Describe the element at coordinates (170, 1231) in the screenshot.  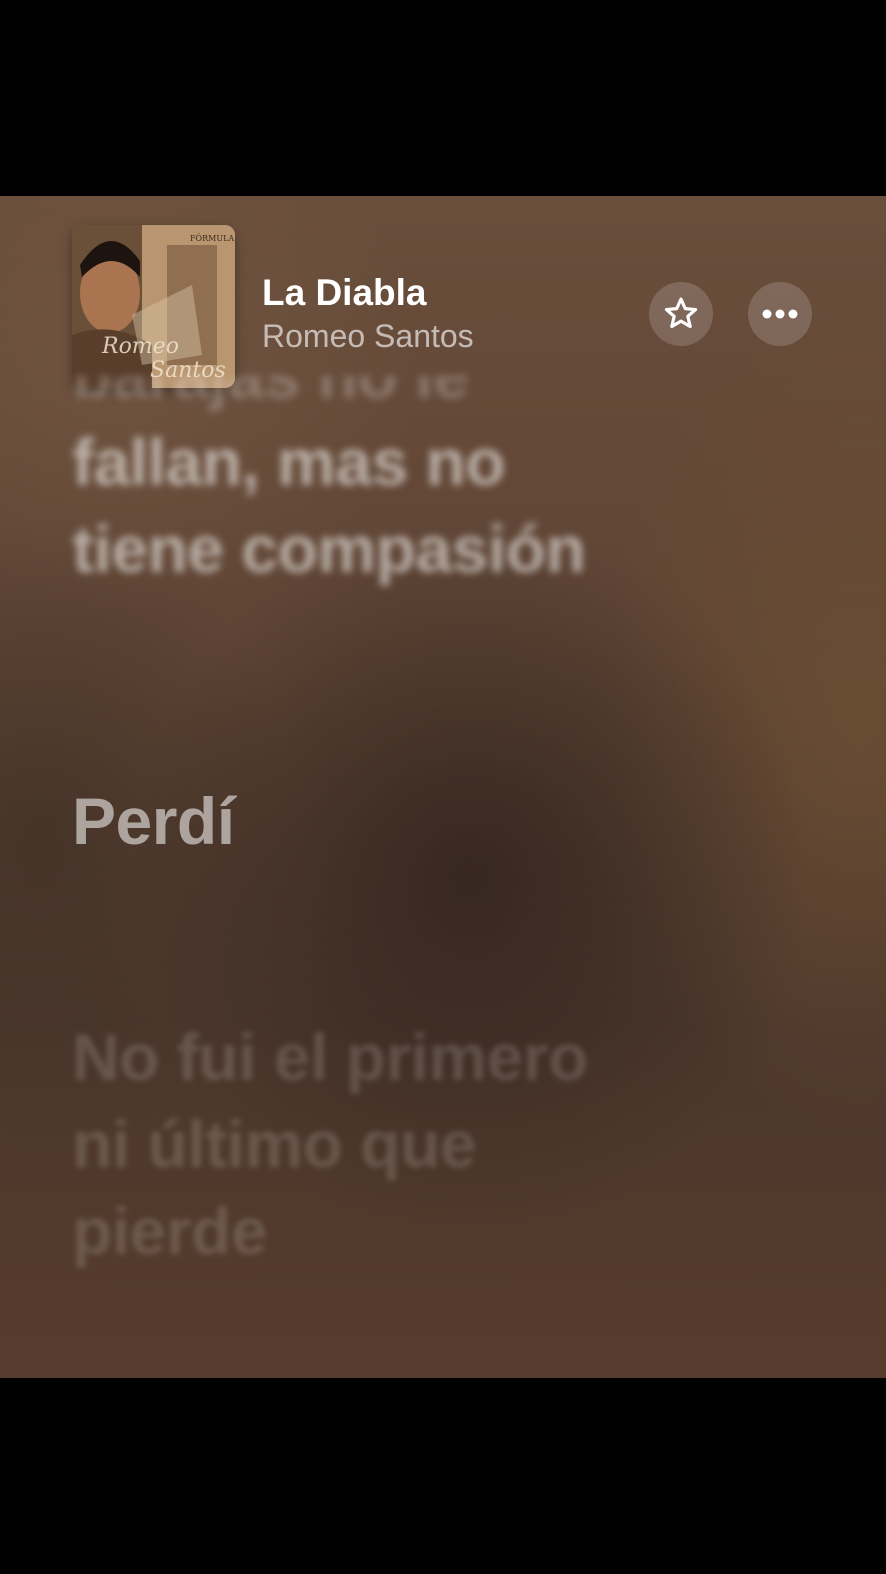
I see `lyric-line: pierde` at that location.